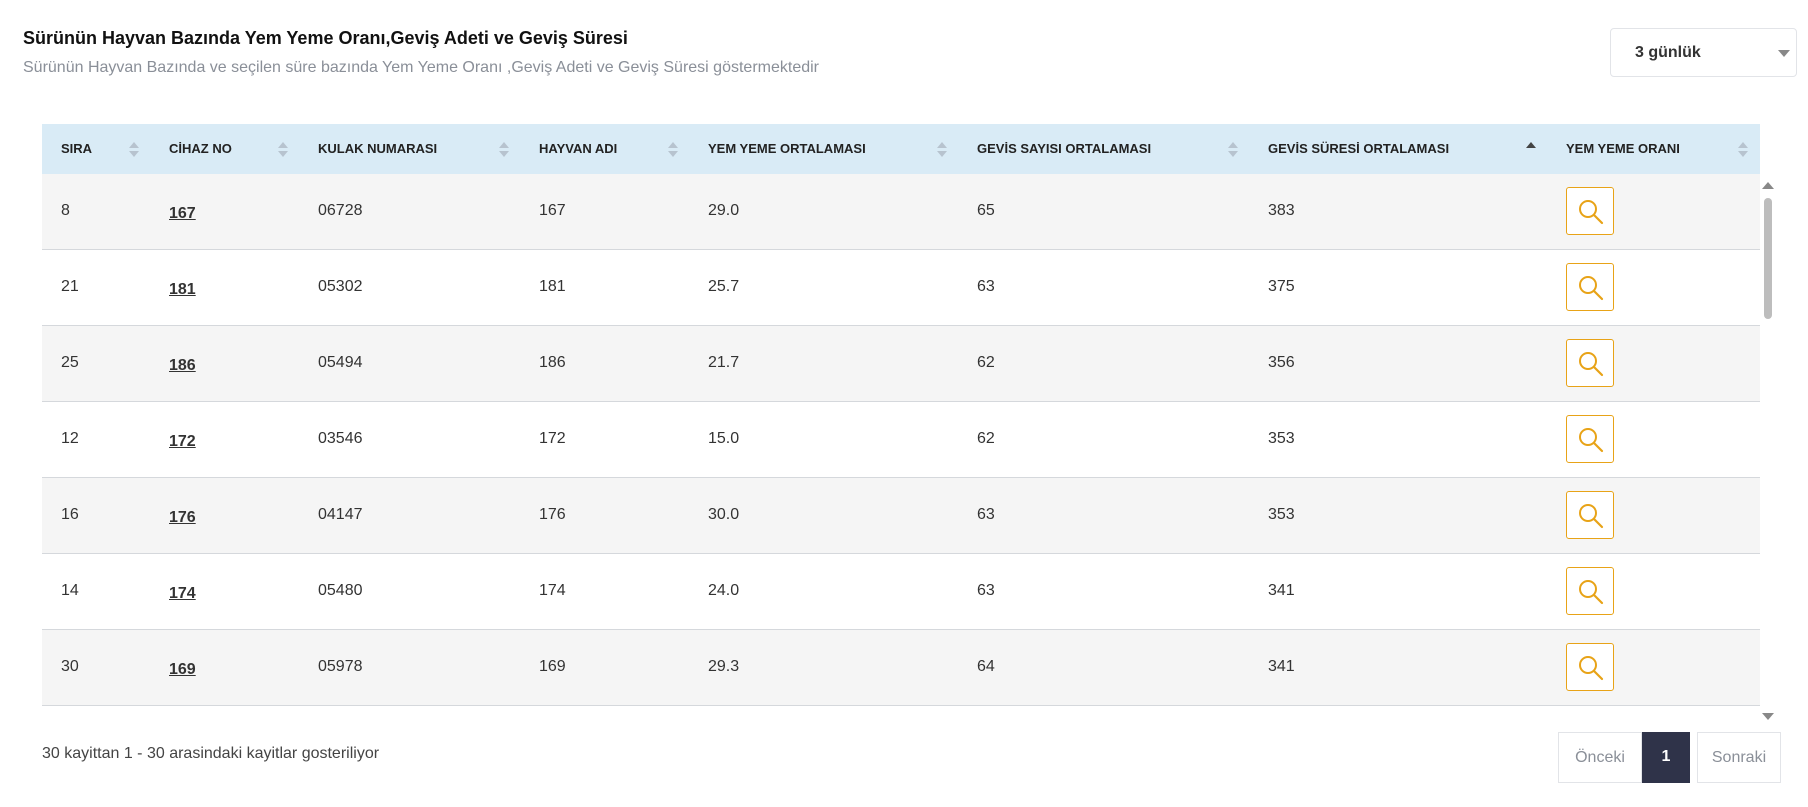  What do you see at coordinates (340, 514) in the screenshot?
I see `cell-kulak-numarasi: 04147` at bounding box center [340, 514].